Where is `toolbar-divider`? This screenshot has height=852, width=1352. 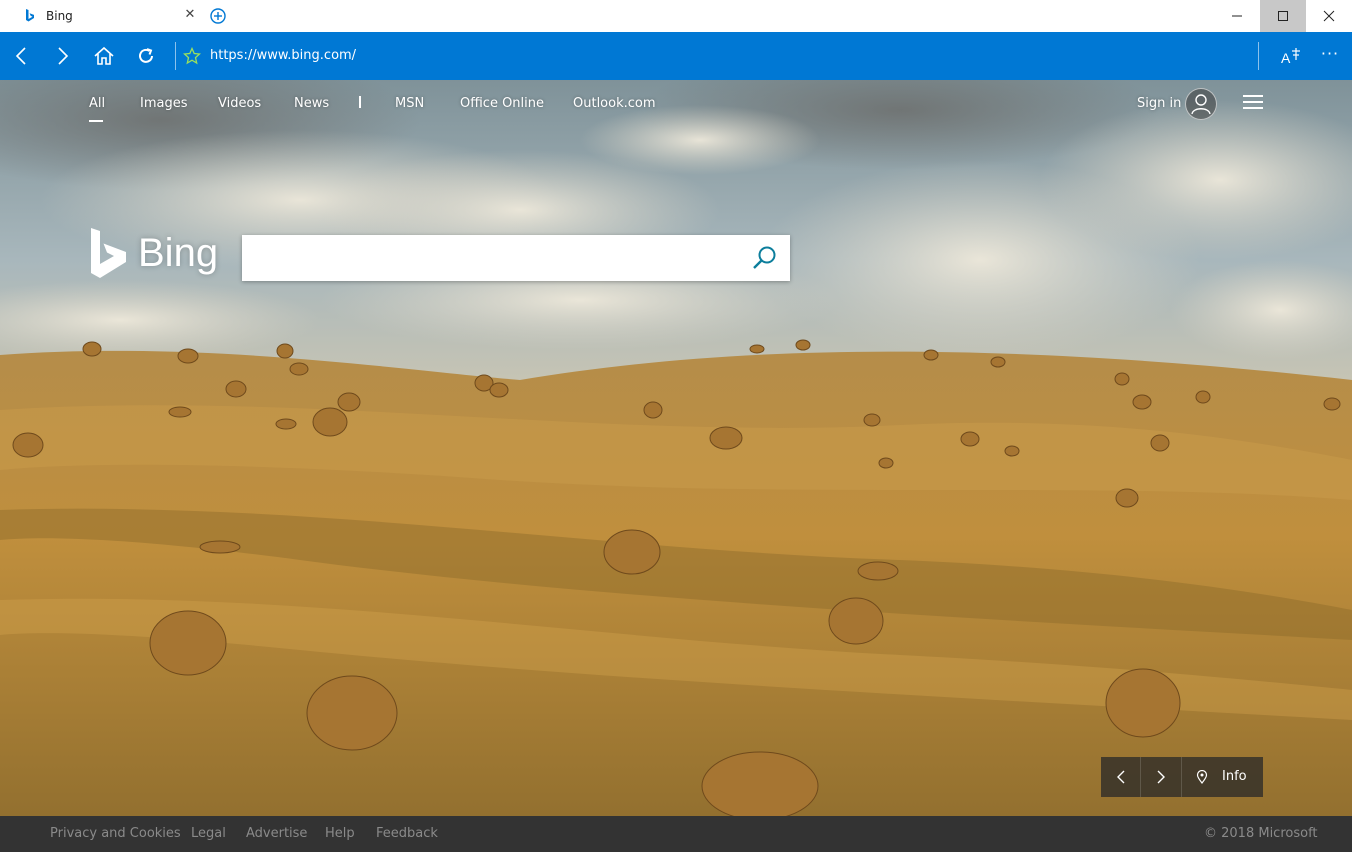
toolbar-divider is located at coordinates (175, 56).